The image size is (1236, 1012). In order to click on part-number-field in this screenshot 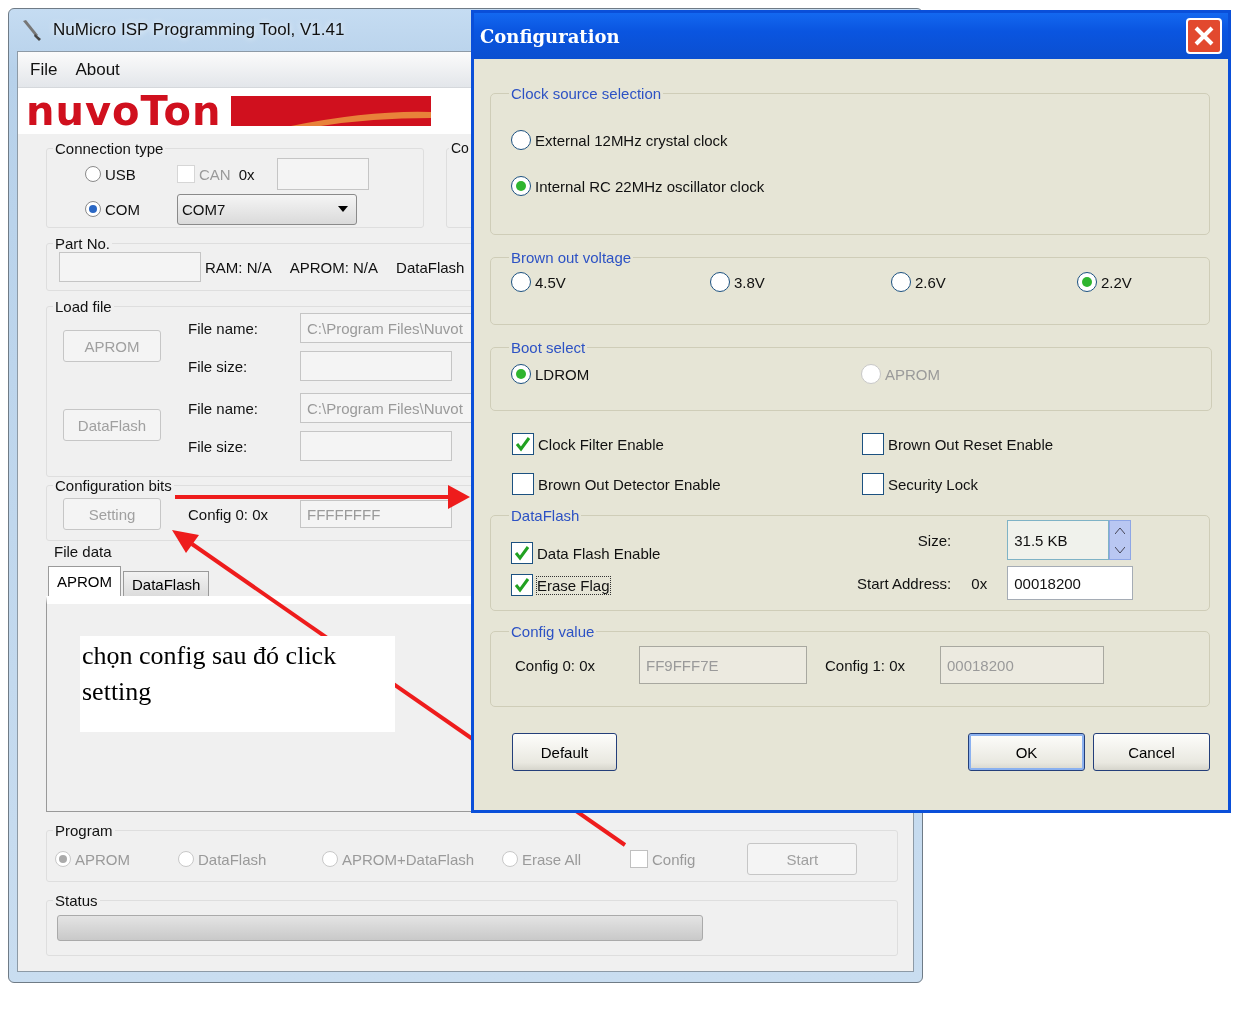, I will do `click(130, 267)`.